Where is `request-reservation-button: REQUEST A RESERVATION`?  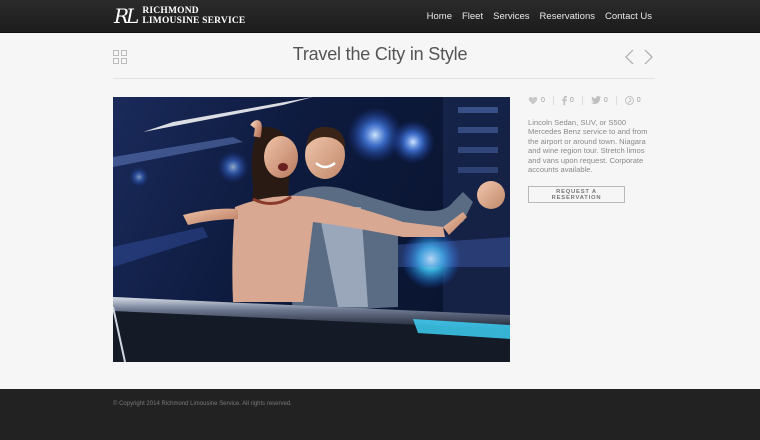
request-reservation-button: REQUEST A RESERVATION is located at coordinates (576, 194).